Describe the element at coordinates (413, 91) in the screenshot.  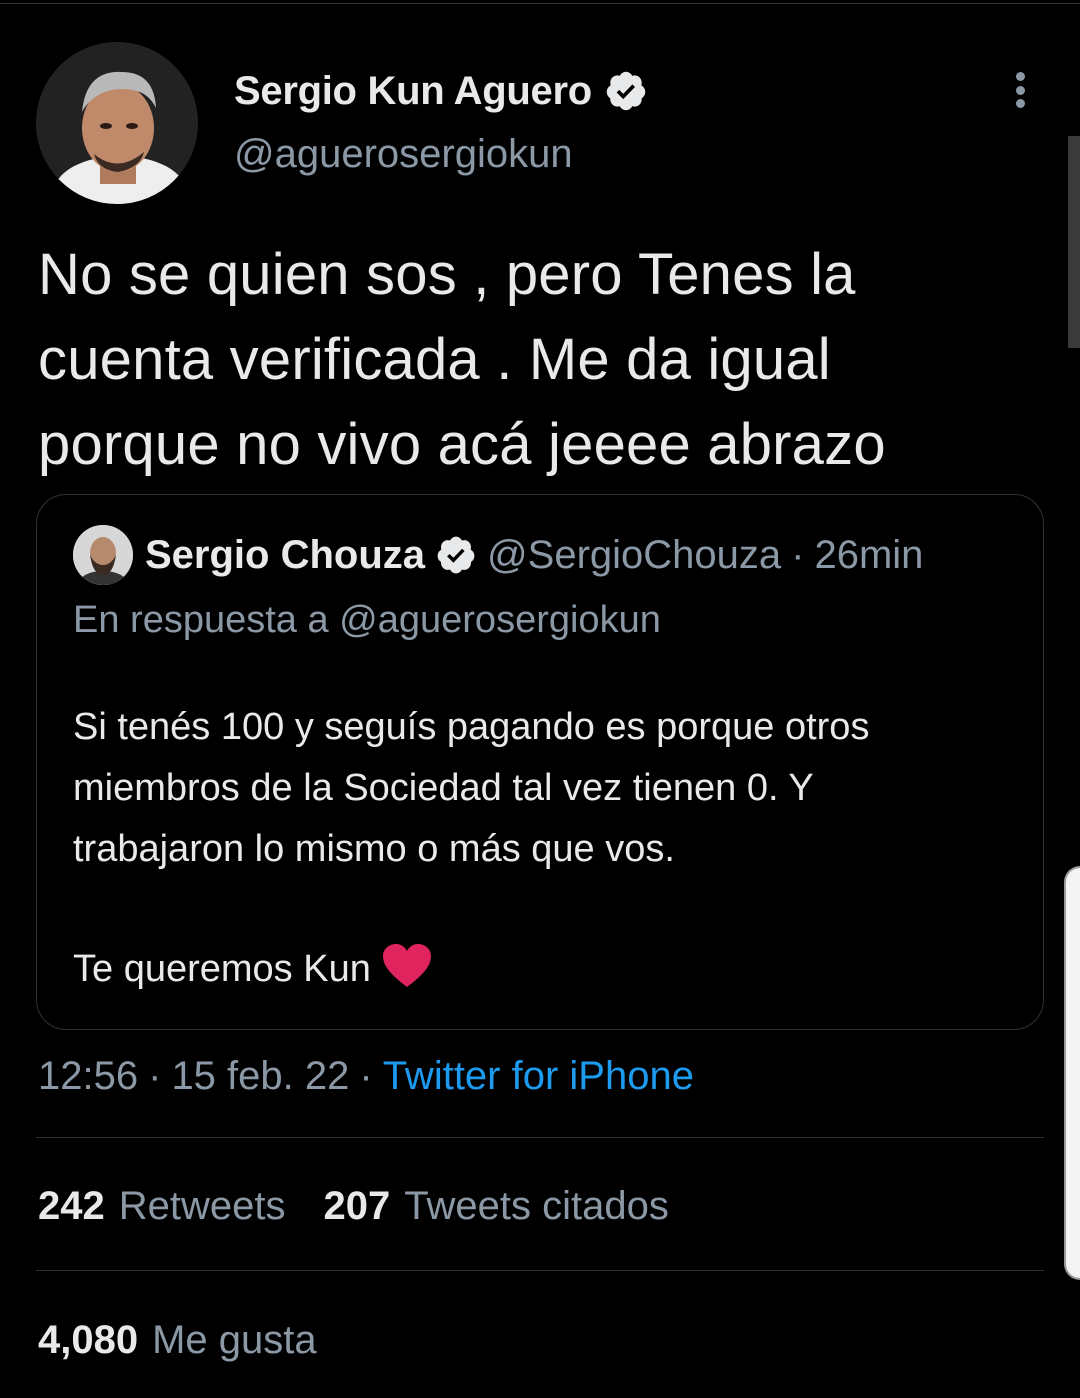
I see `author-display-name: Sergio Kun Aguero` at that location.